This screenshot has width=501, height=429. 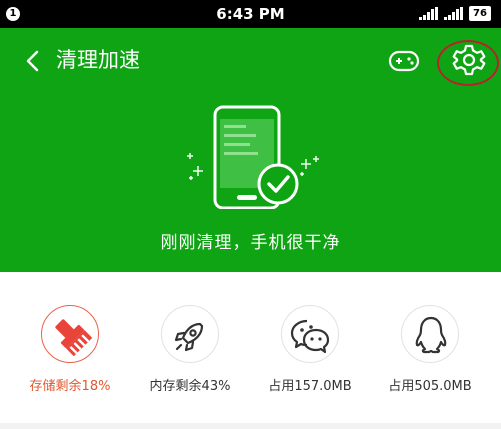 I want to click on storage-remaining-label: 存储剩余18%, so click(x=70, y=386).